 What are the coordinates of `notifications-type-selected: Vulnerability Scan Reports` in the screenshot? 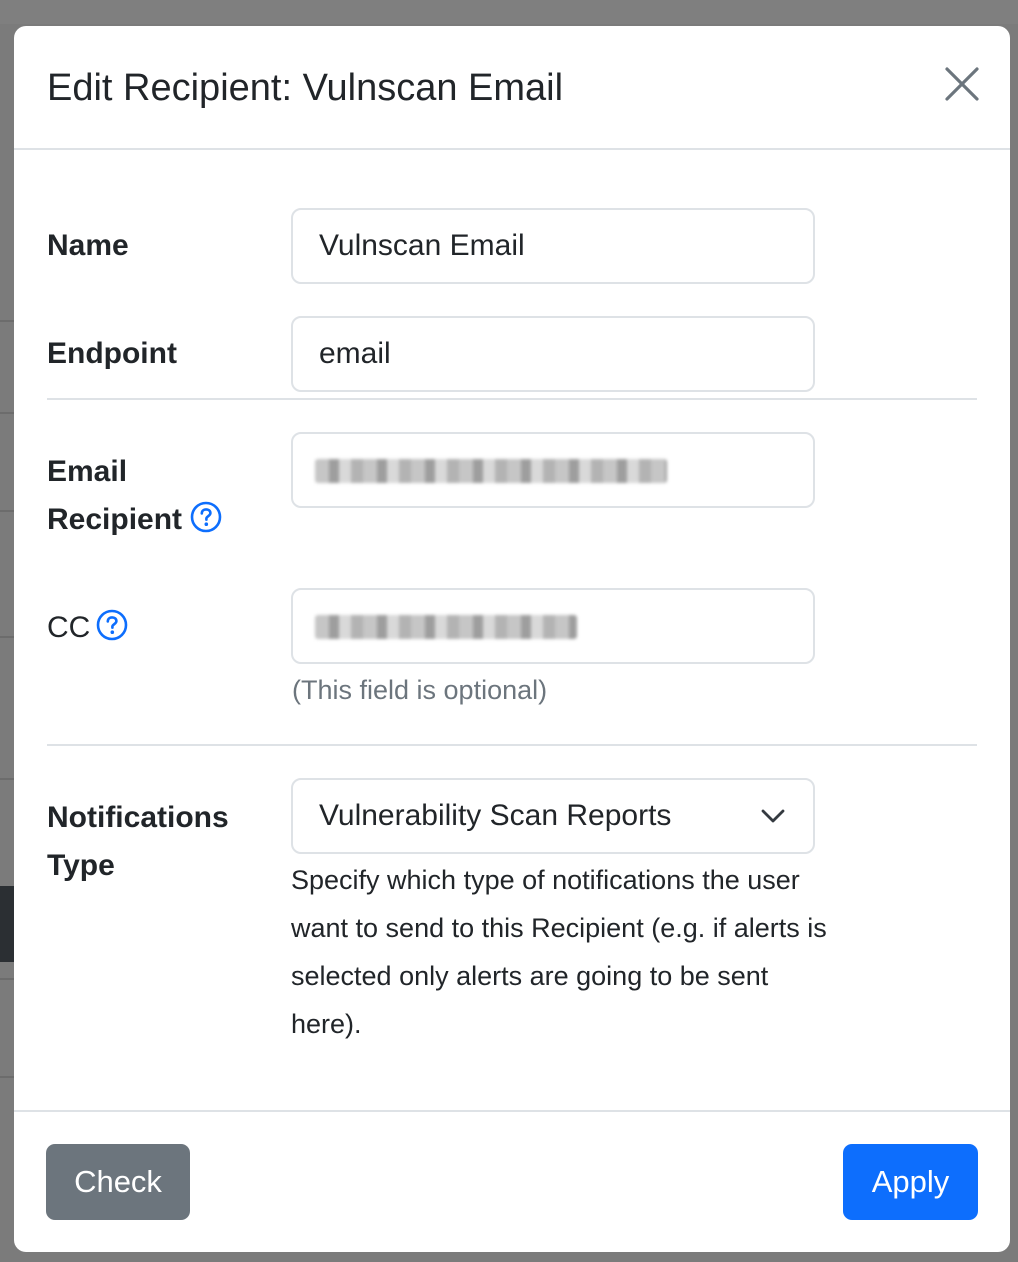 It's located at (495, 815).